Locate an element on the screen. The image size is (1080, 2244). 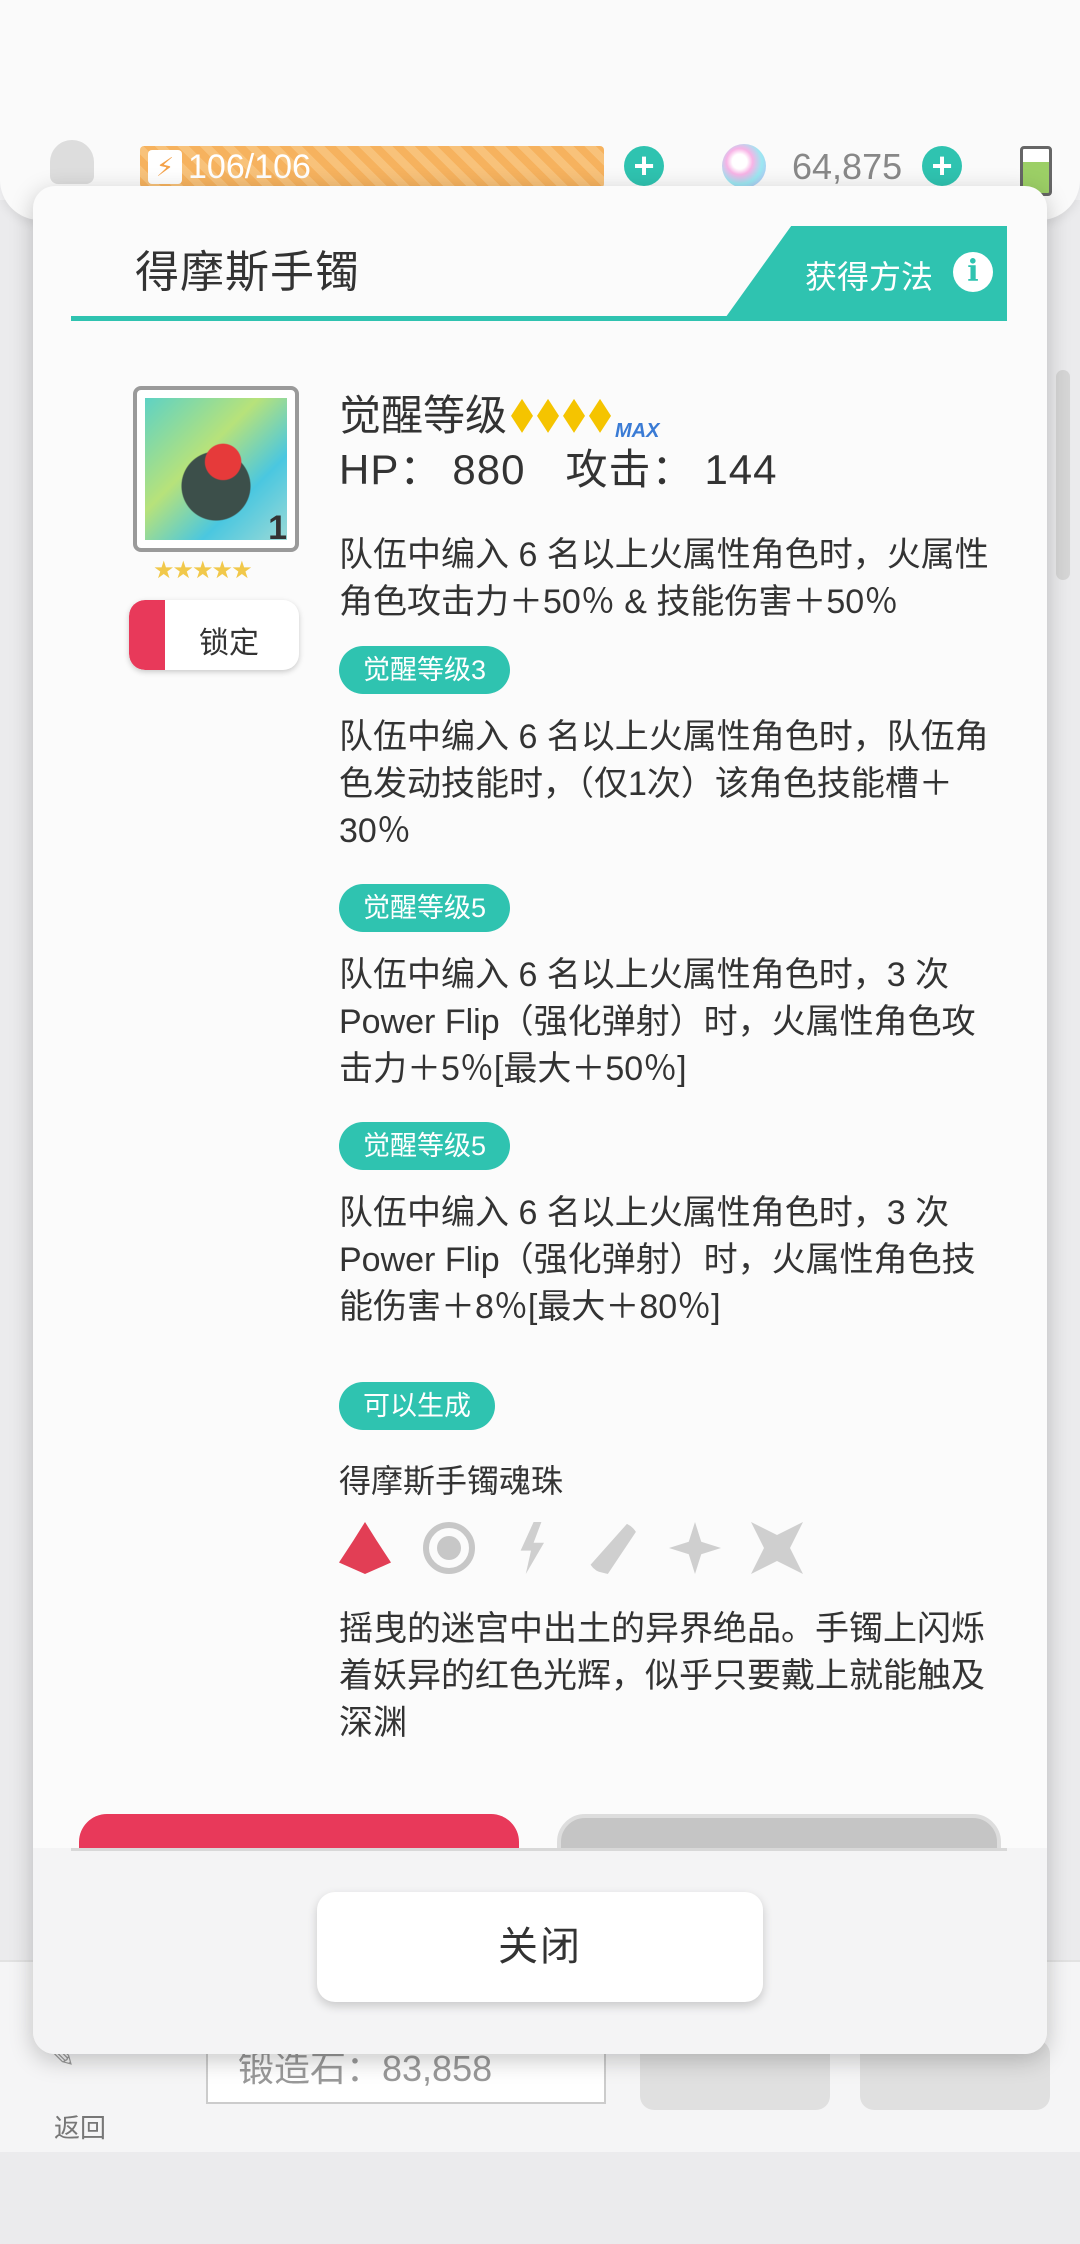
close-button: 关闭 is located at coordinates (540, 1947).